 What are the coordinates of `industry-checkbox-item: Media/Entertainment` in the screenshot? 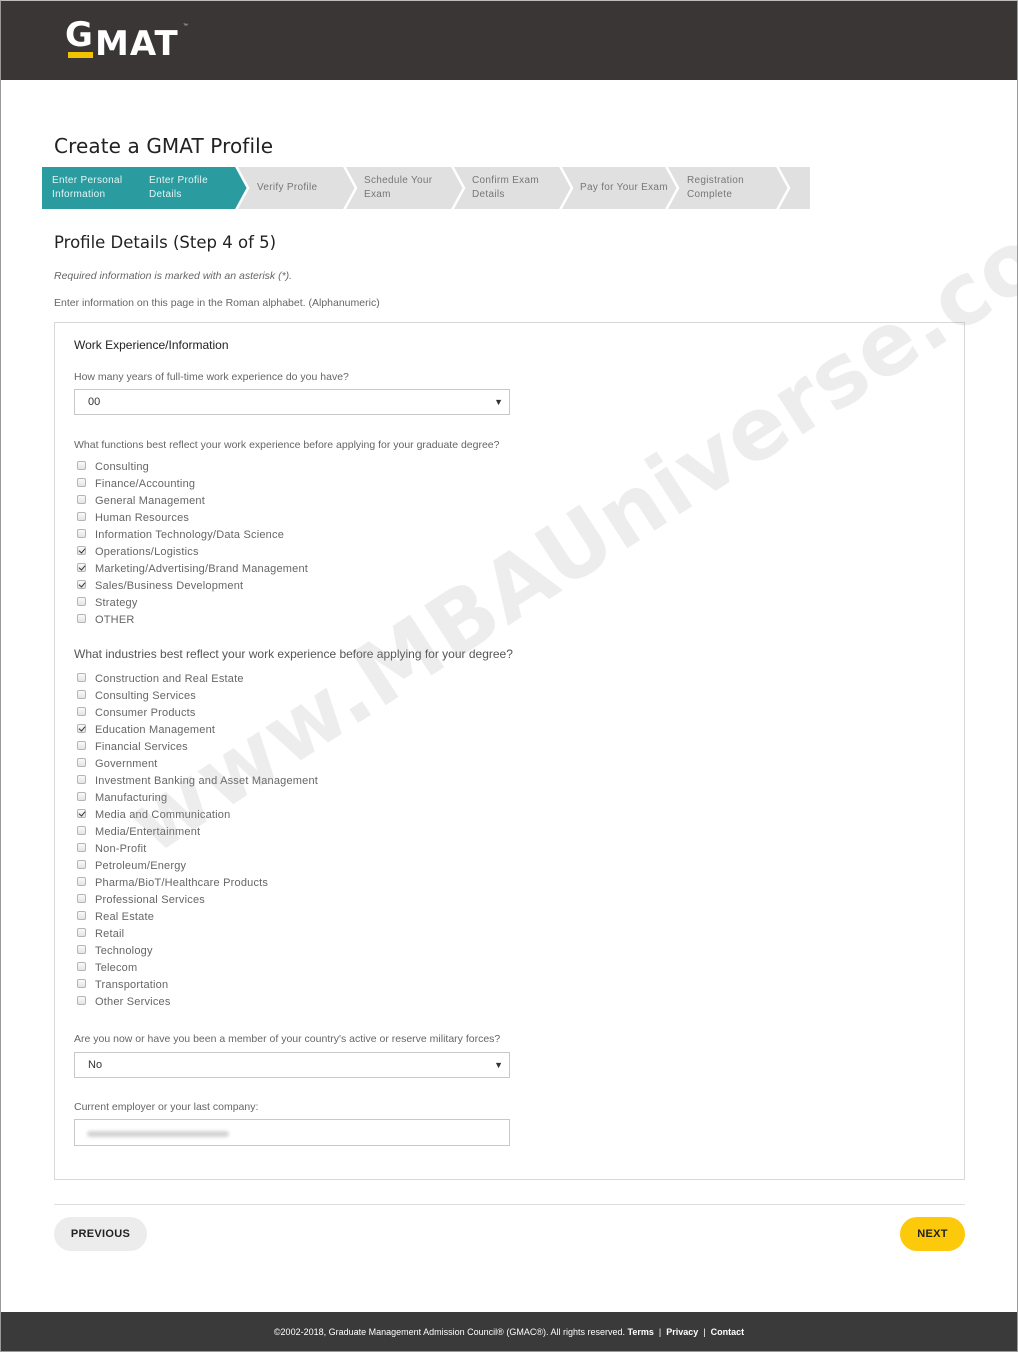 It's located at (197, 831).